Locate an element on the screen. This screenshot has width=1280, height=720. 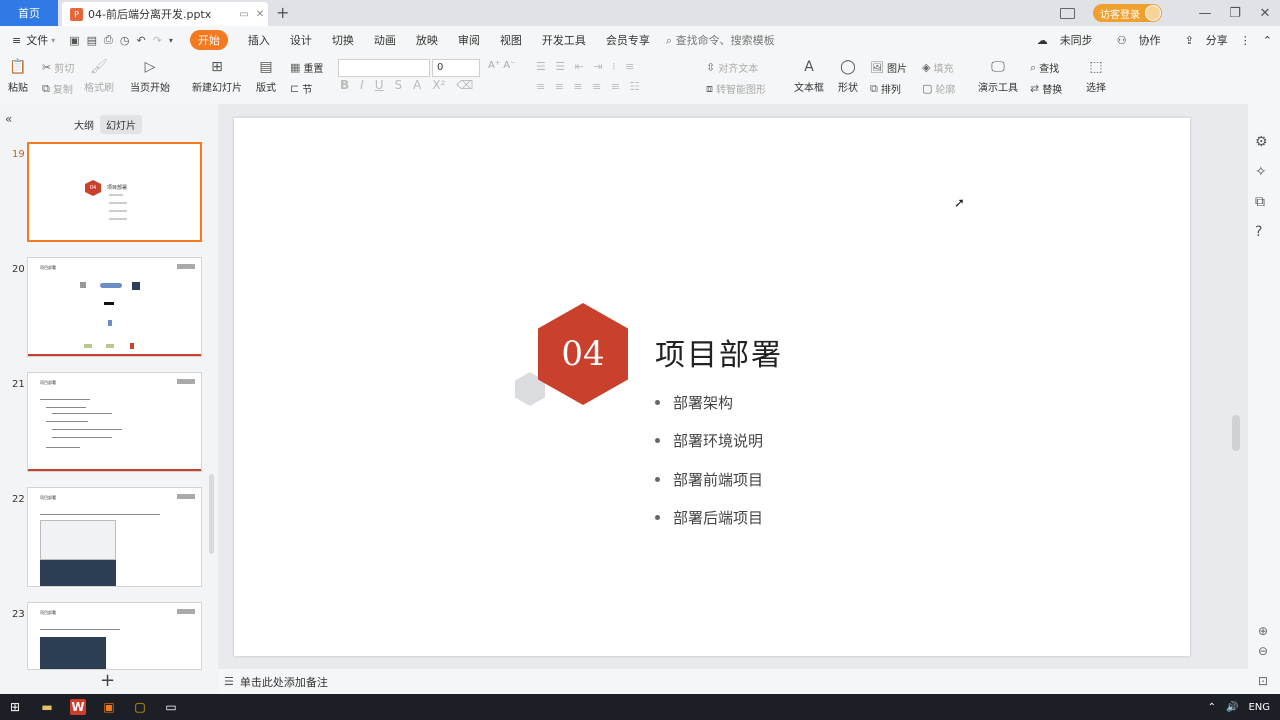
italic-icon: I is located at coordinates (362, 85).